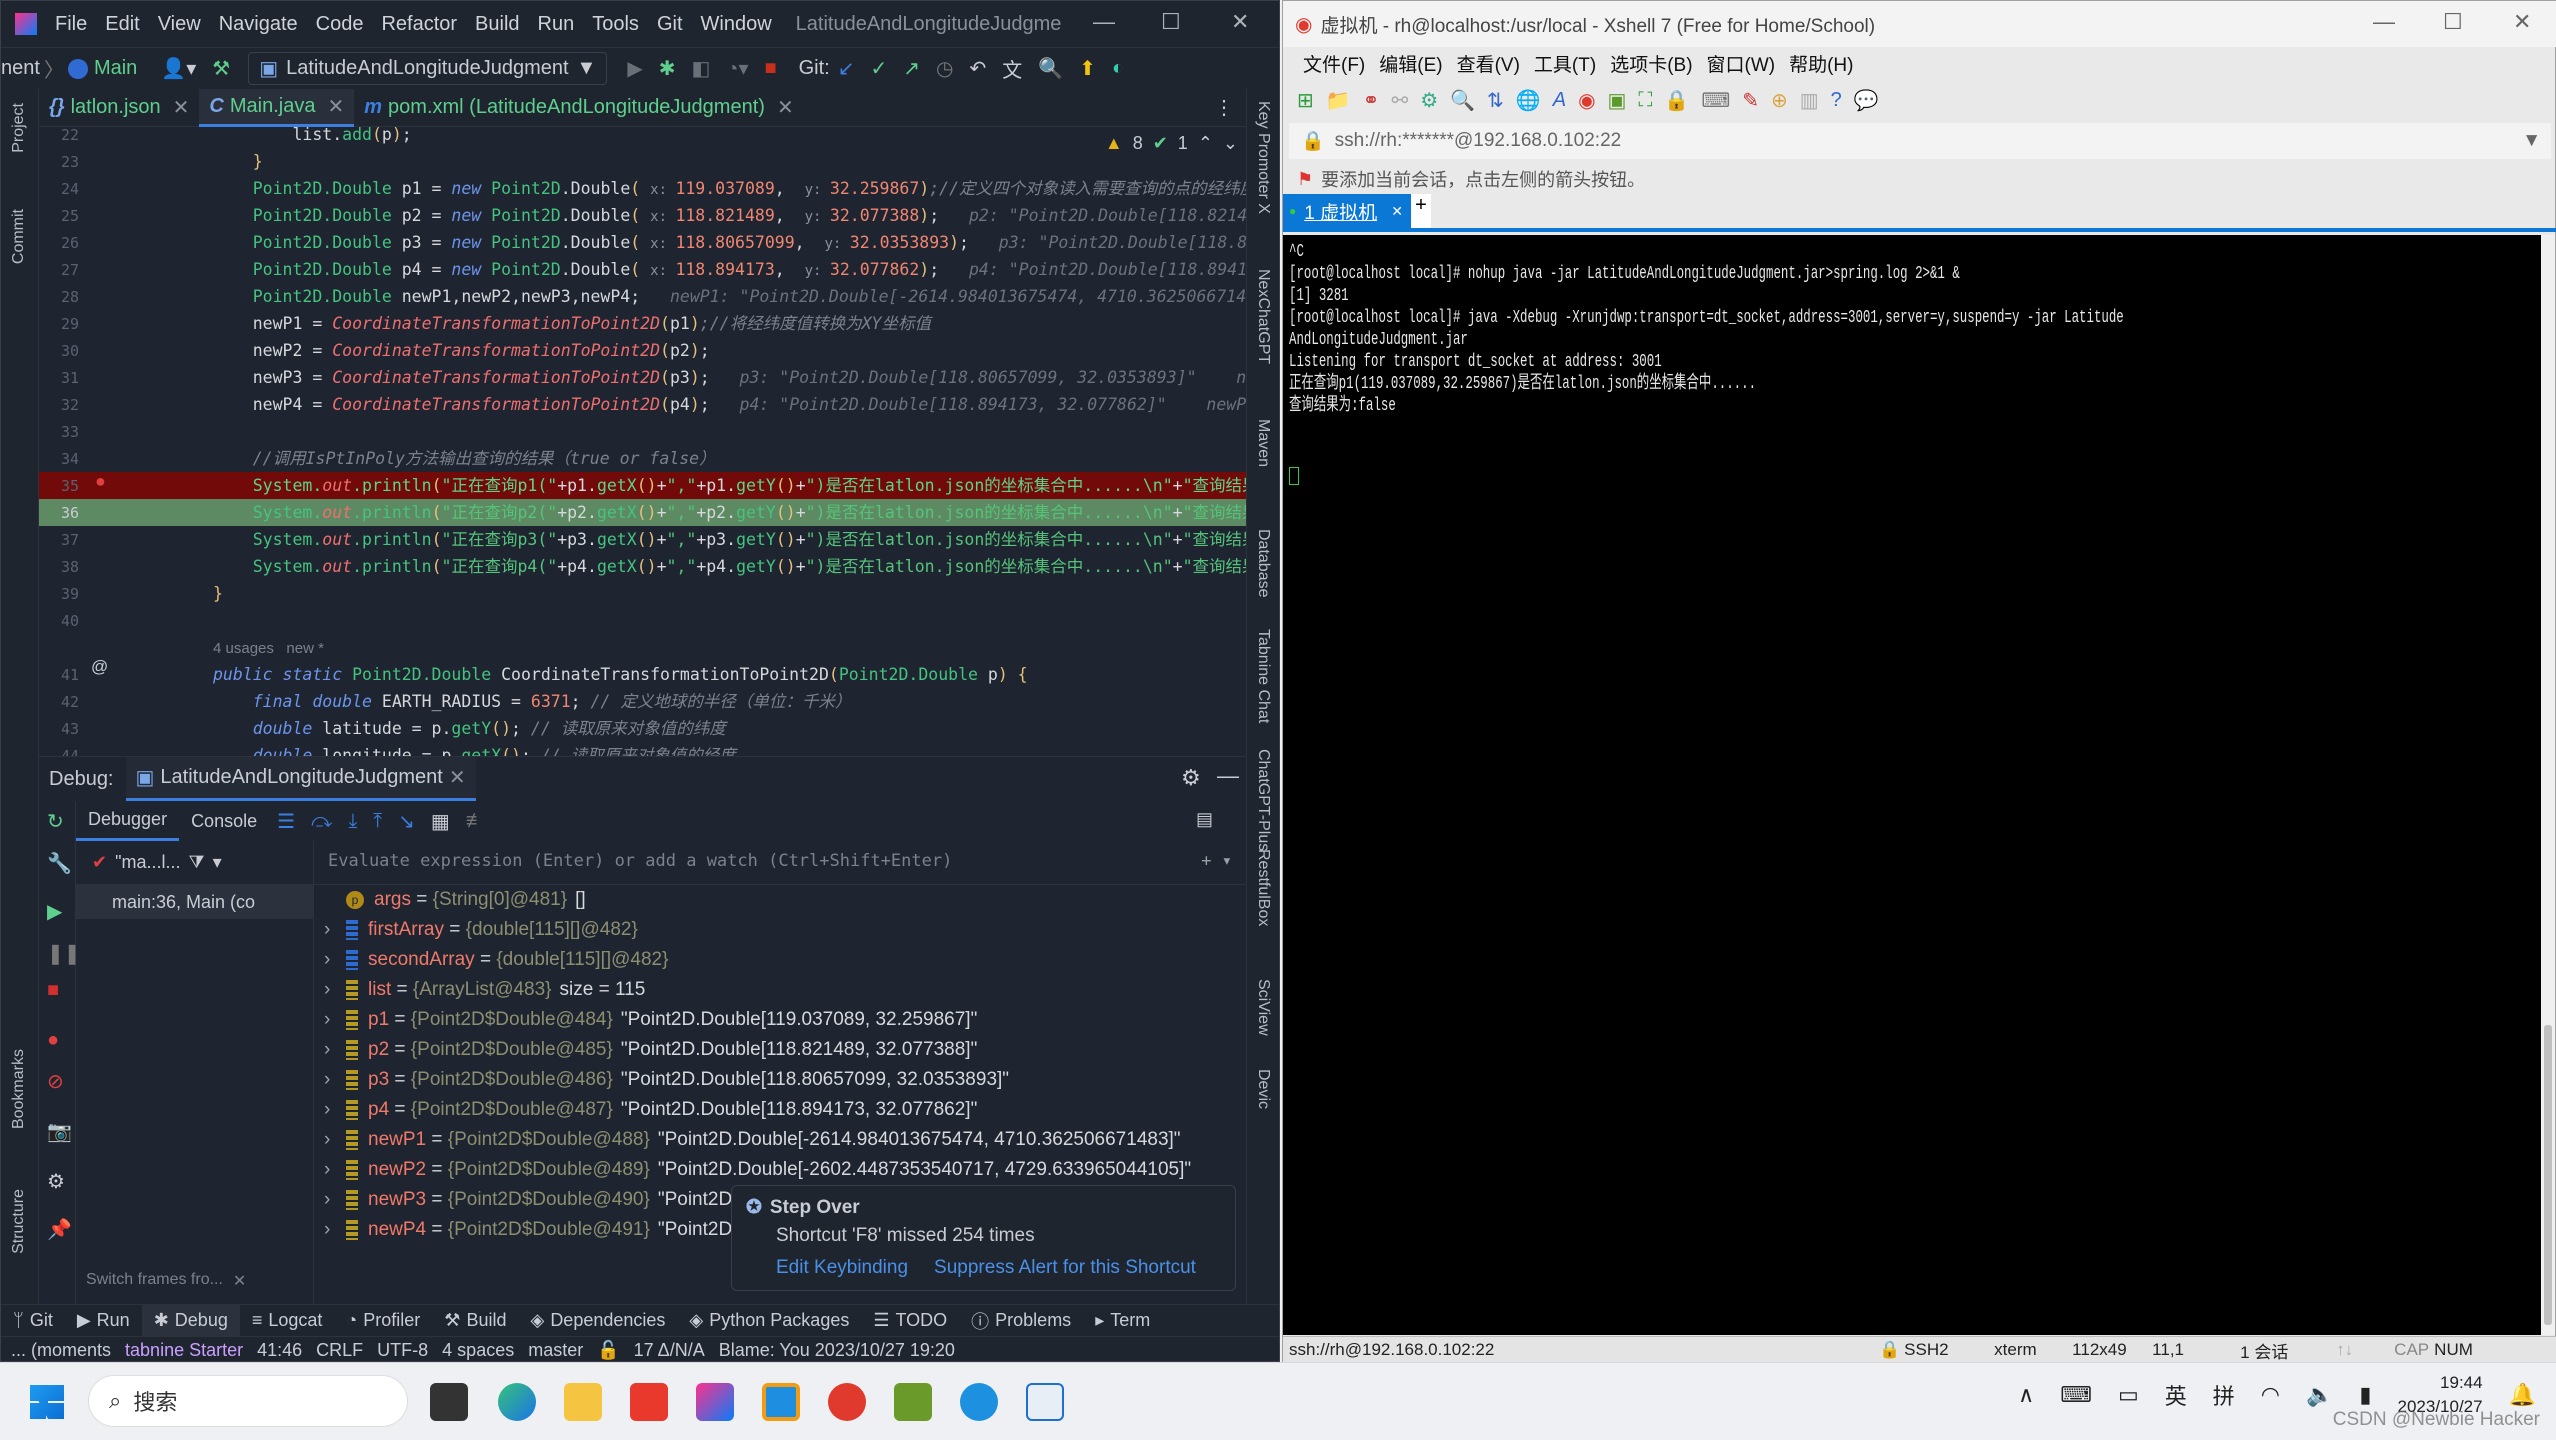 This screenshot has width=2556, height=1440. What do you see at coordinates (1565, 63) in the screenshot?
I see `xshell-menu-item: 工具(T)` at bounding box center [1565, 63].